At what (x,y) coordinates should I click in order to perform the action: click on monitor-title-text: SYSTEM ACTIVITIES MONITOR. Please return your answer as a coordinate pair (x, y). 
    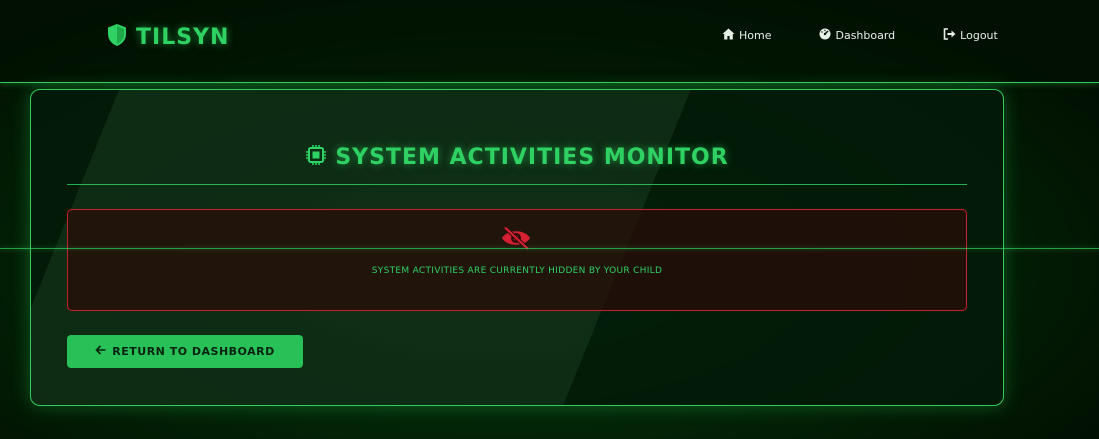
    Looking at the image, I should click on (532, 157).